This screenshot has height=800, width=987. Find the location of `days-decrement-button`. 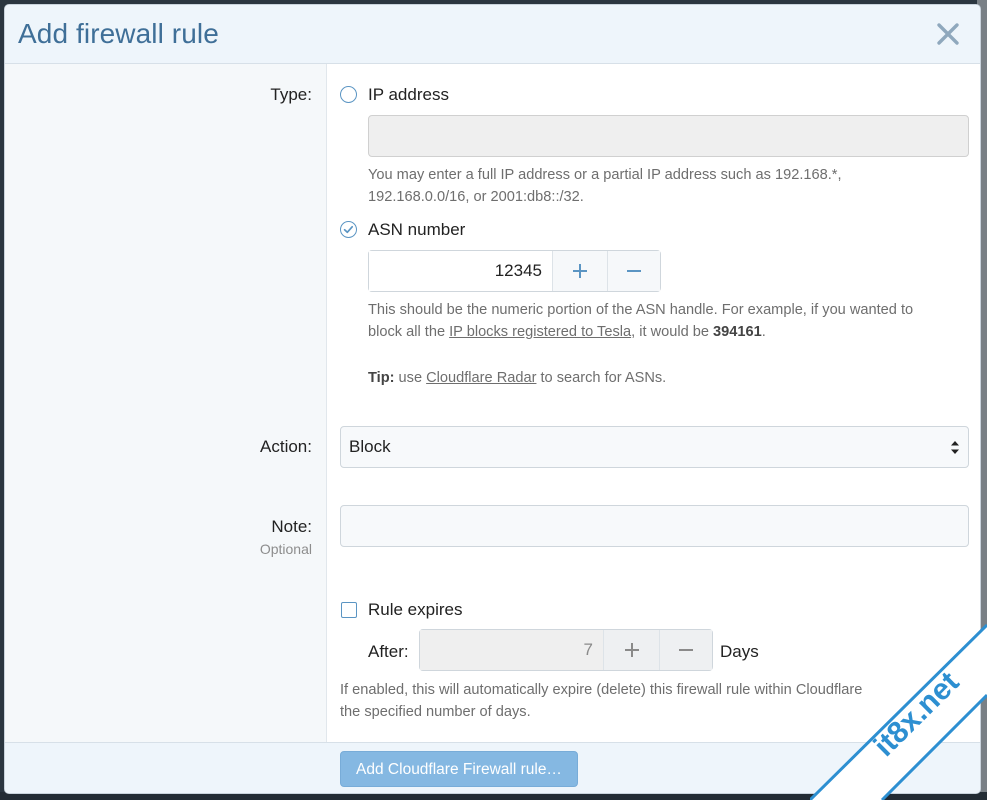

days-decrement-button is located at coordinates (685, 650).